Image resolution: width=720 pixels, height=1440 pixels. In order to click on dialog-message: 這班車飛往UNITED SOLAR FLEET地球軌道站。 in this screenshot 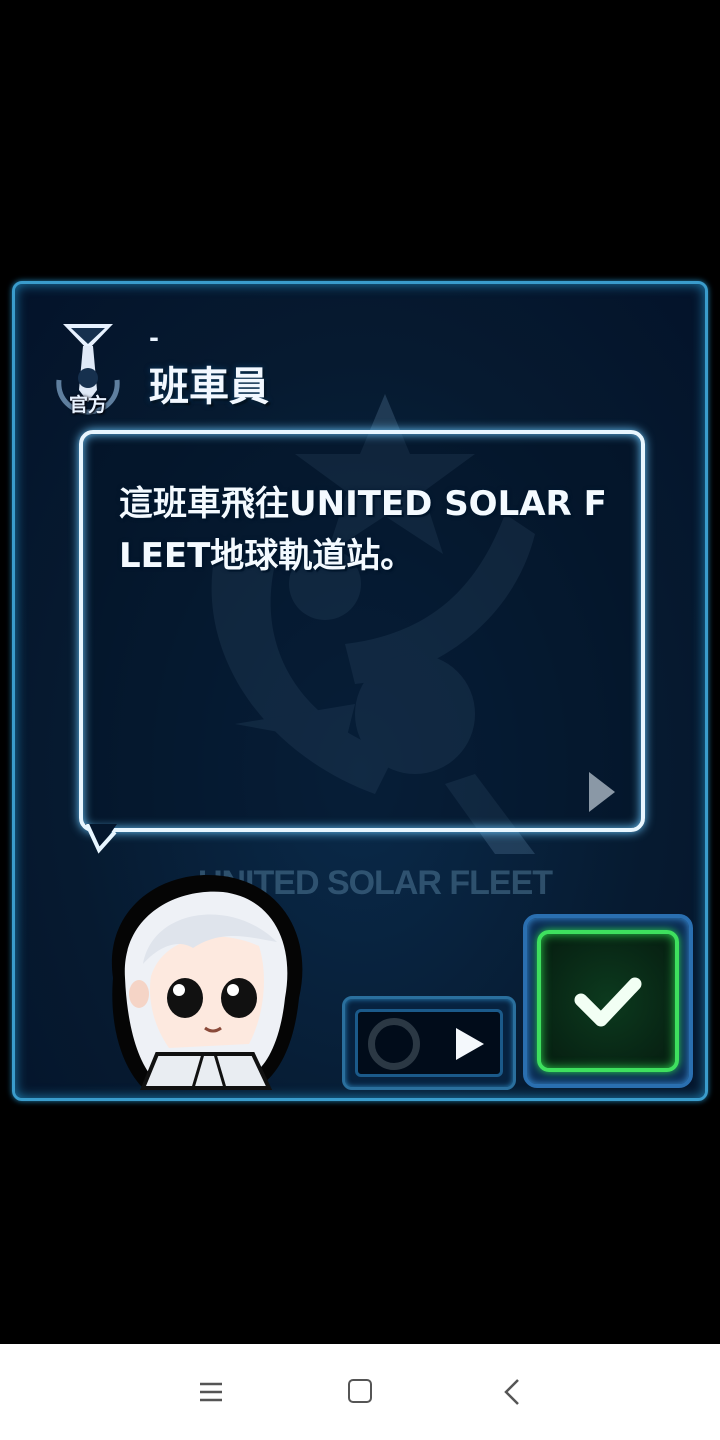, I will do `click(363, 530)`.